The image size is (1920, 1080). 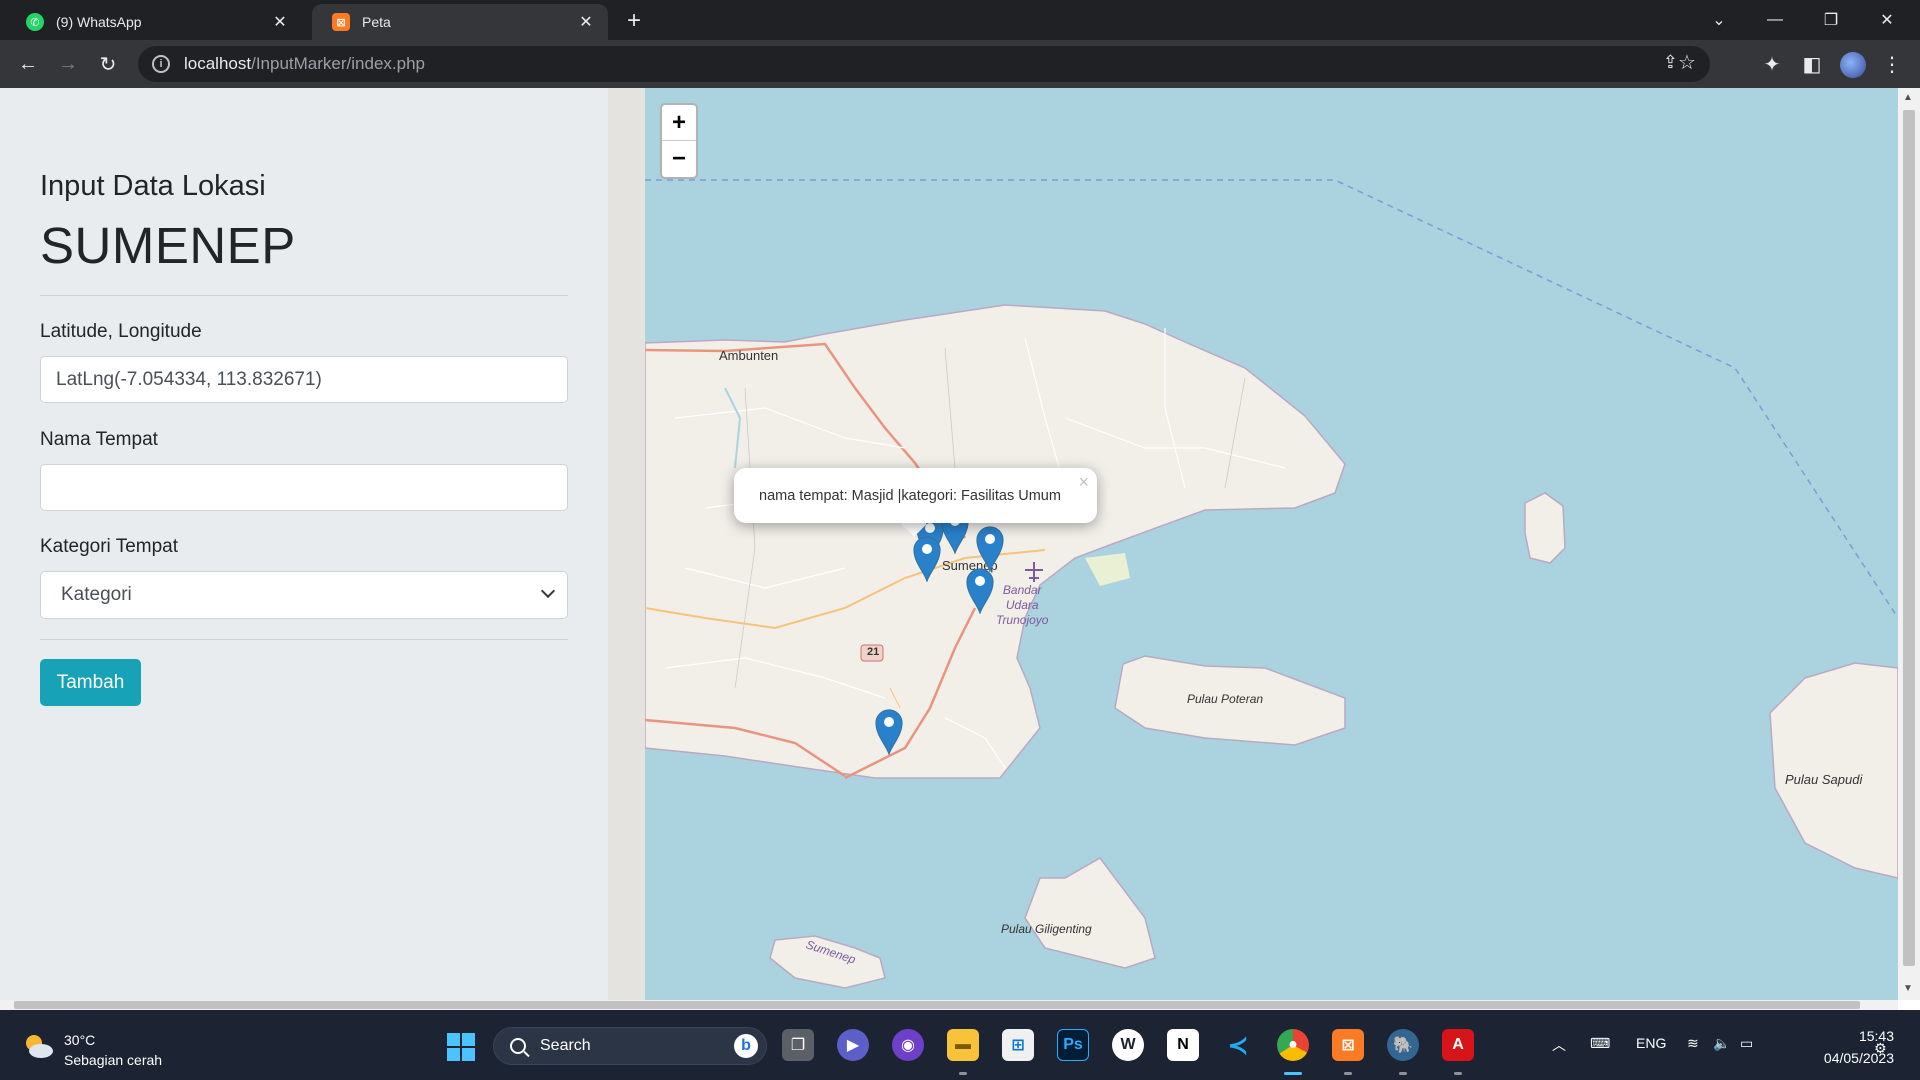 What do you see at coordinates (873, 652) in the screenshot?
I see `road-shield-label: 21` at bounding box center [873, 652].